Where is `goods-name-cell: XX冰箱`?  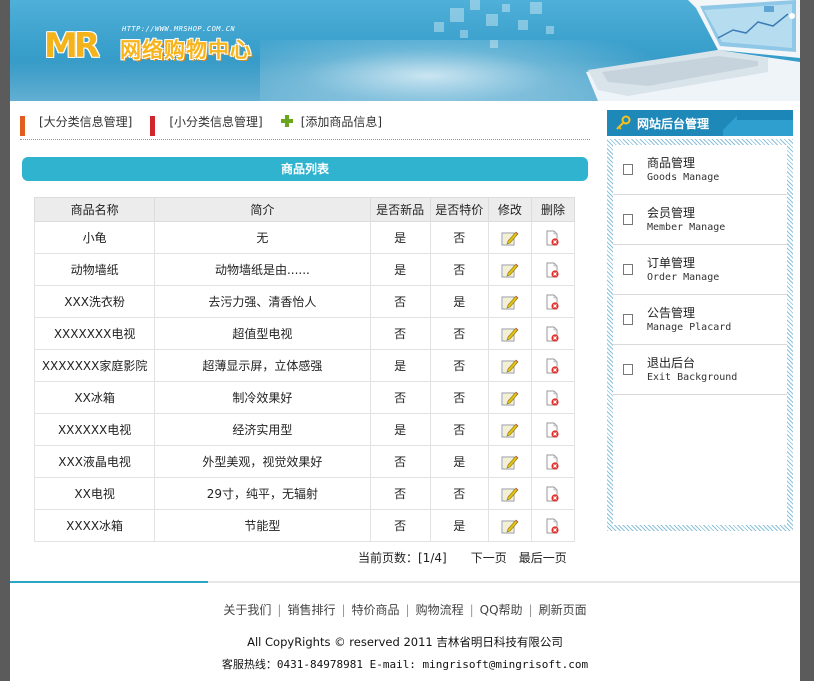 goods-name-cell: XX冰箱 is located at coordinates (94, 397).